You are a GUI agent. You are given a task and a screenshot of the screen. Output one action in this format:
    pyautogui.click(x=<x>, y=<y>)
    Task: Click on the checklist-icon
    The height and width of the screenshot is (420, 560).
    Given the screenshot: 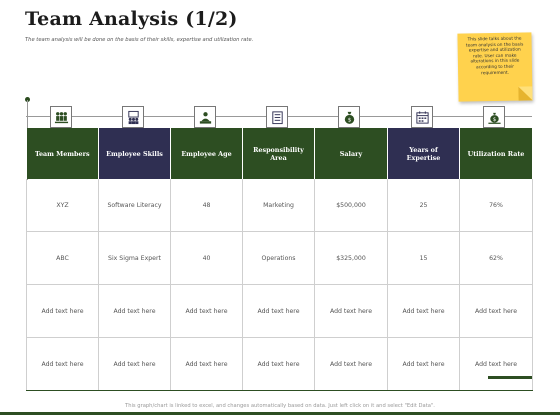 What is the action you would take?
    pyautogui.click(x=277, y=117)
    